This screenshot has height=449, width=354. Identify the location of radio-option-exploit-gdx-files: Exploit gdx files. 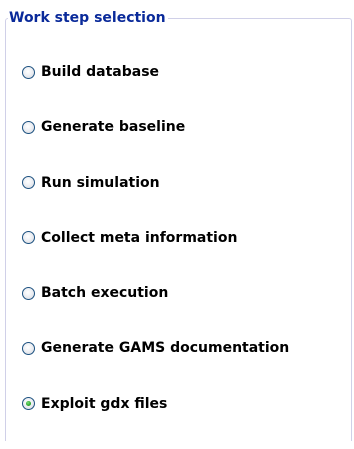
(155, 404).